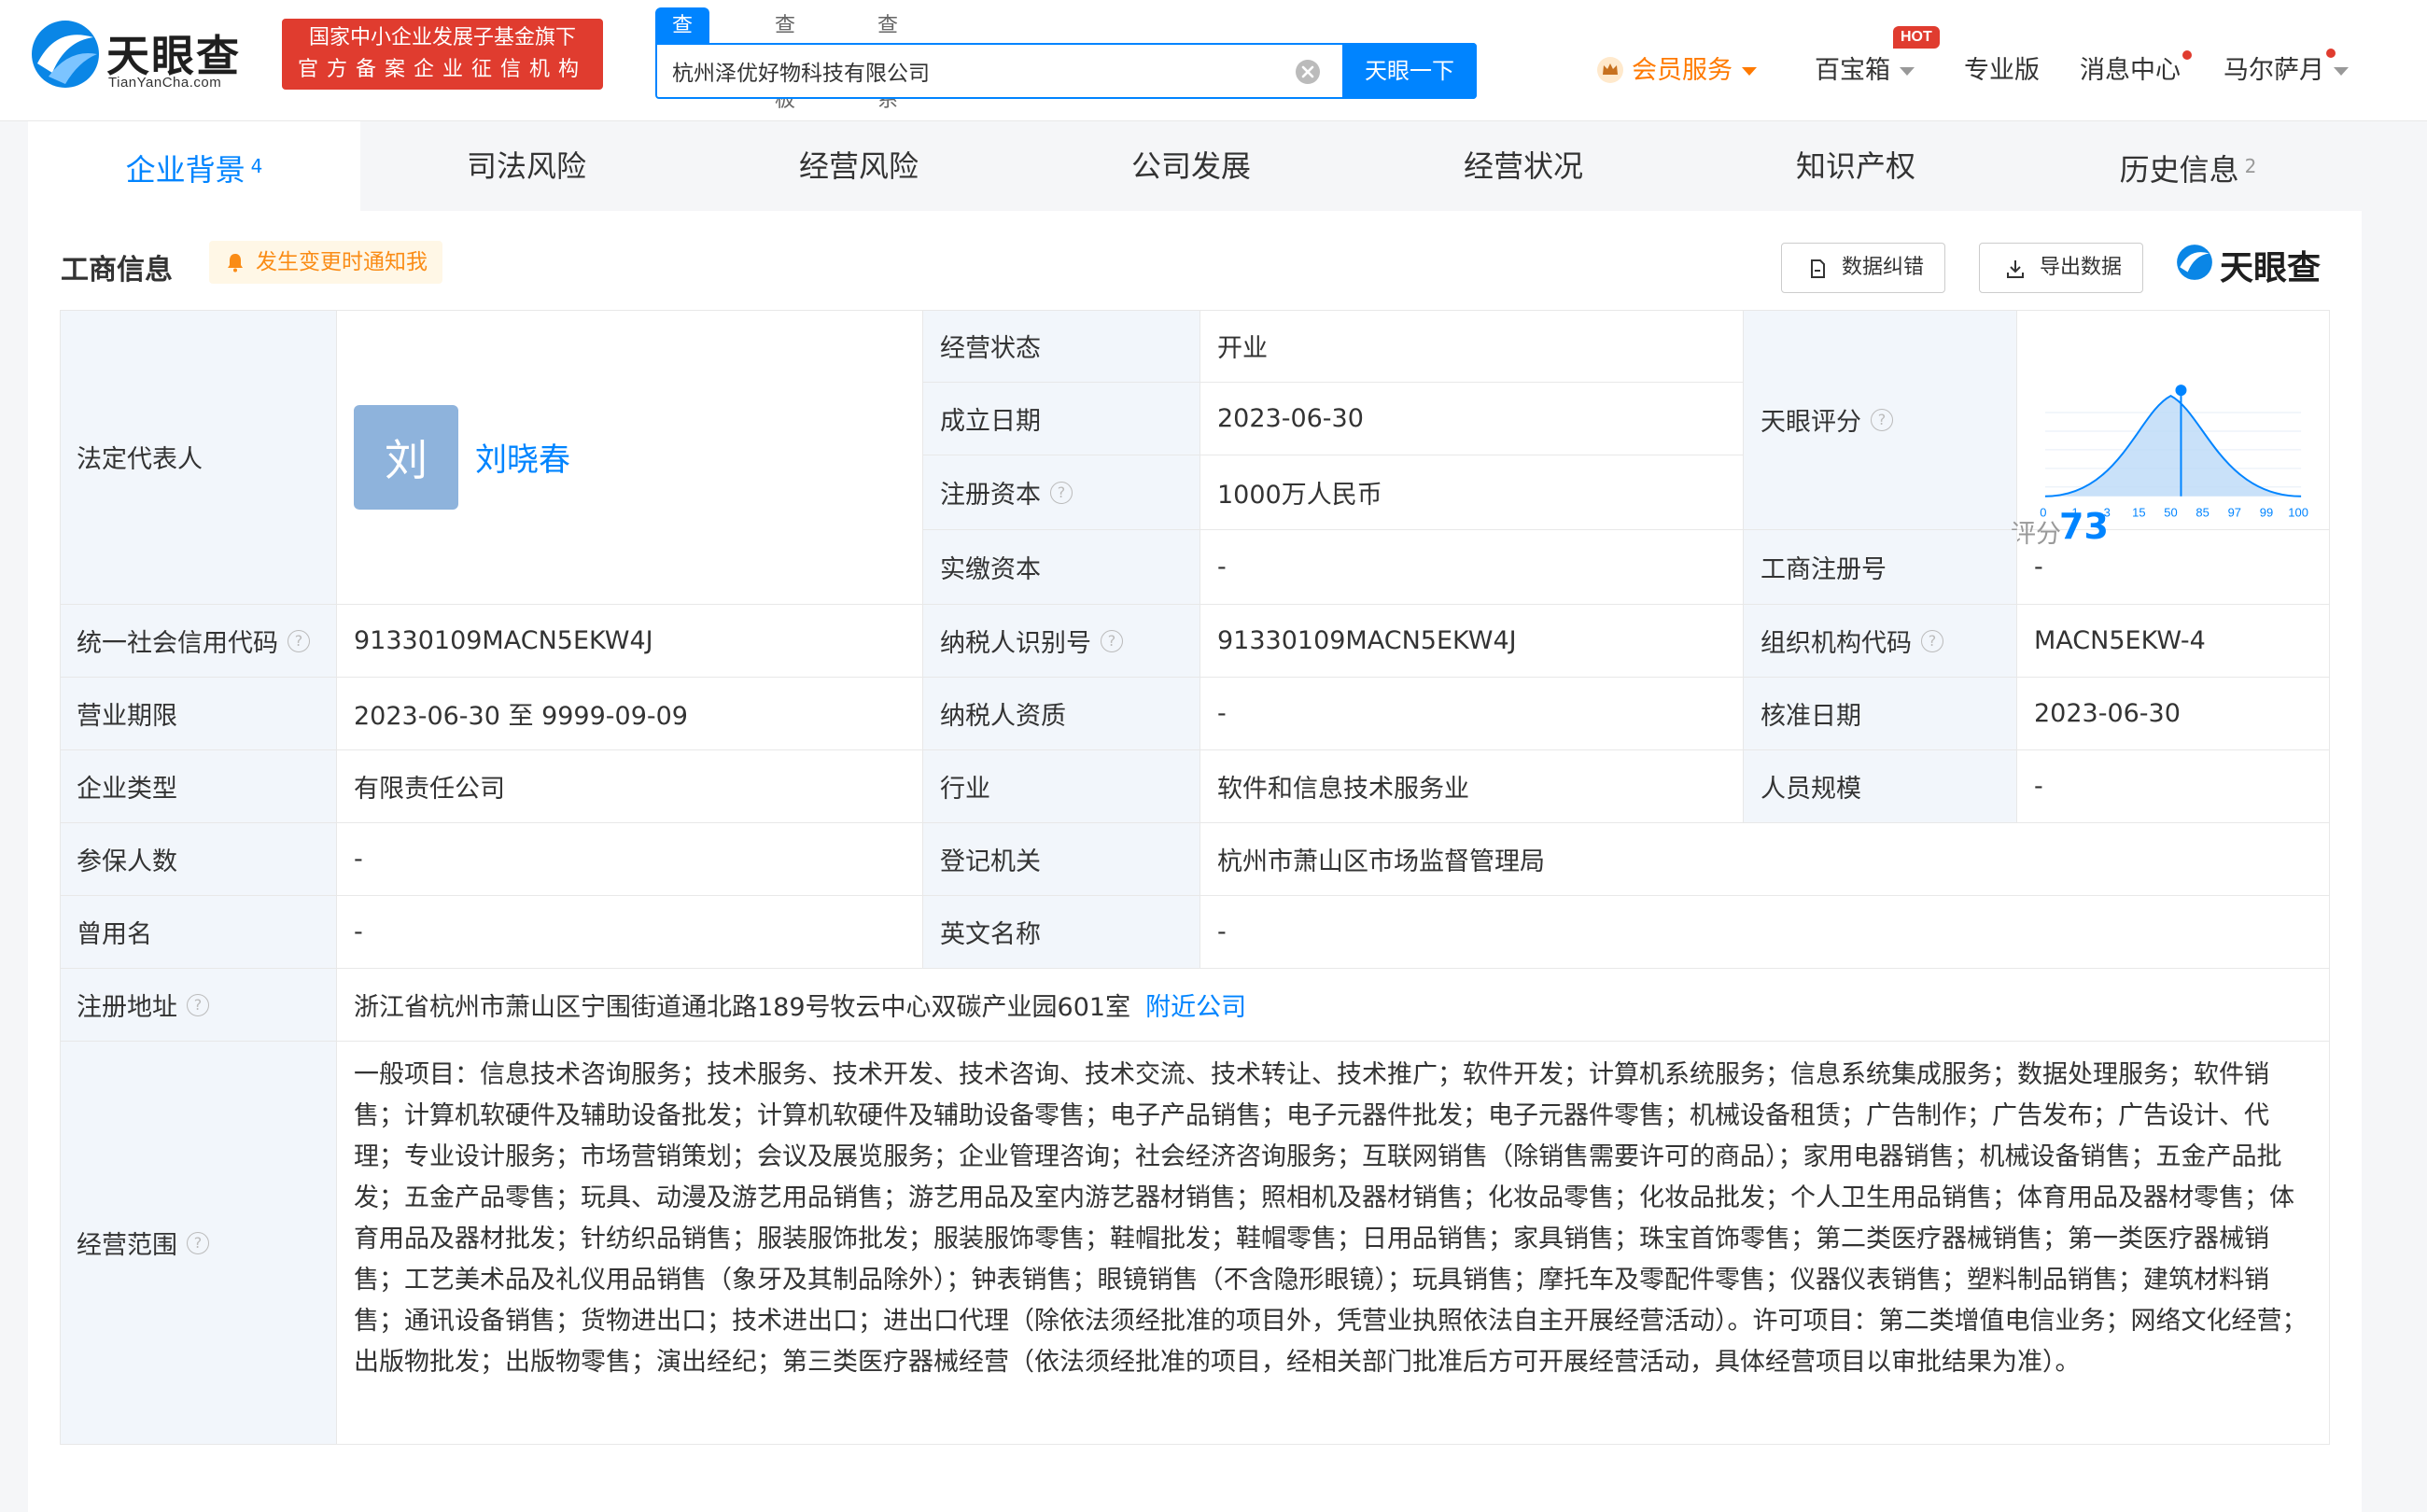 Image resolution: width=2427 pixels, height=1512 pixels. I want to click on reg-capital-label-cell: 注册资本?, so click(1061, 492).